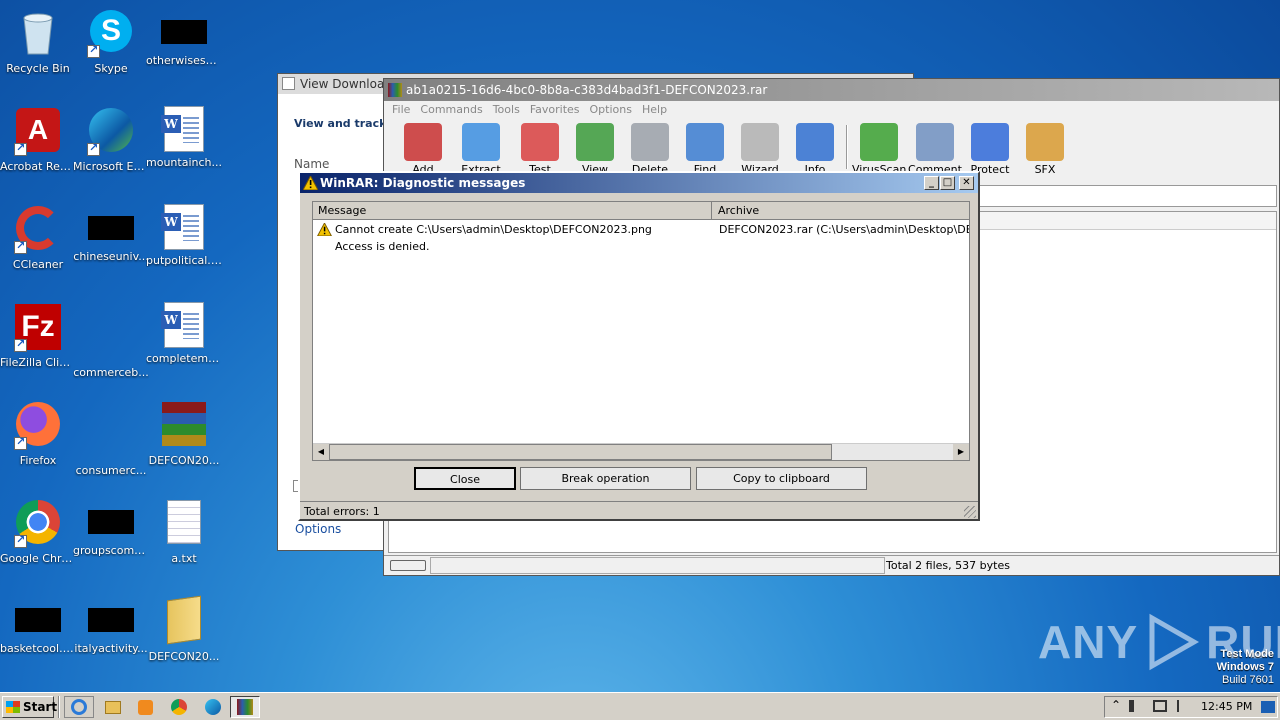  I want to click on scroll-left-button: ◀, so click(321, 452).